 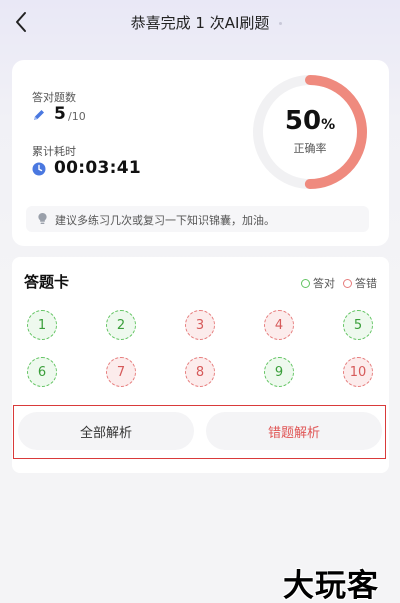 What do you see at coordinates (347, 283) in the screenshot?
I see `legend-wrong-dot-icon` at bounding box center [347, 283].